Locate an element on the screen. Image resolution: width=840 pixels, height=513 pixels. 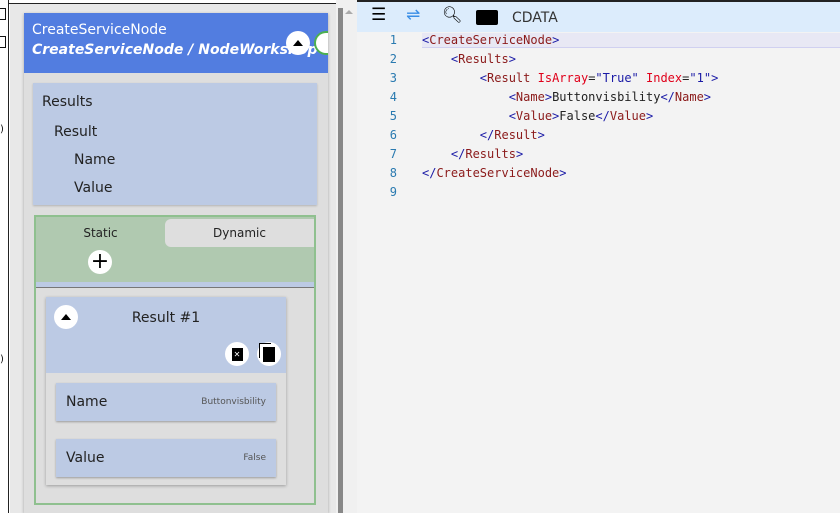
panel-toggle-icon is located at coordinates (487, 17).